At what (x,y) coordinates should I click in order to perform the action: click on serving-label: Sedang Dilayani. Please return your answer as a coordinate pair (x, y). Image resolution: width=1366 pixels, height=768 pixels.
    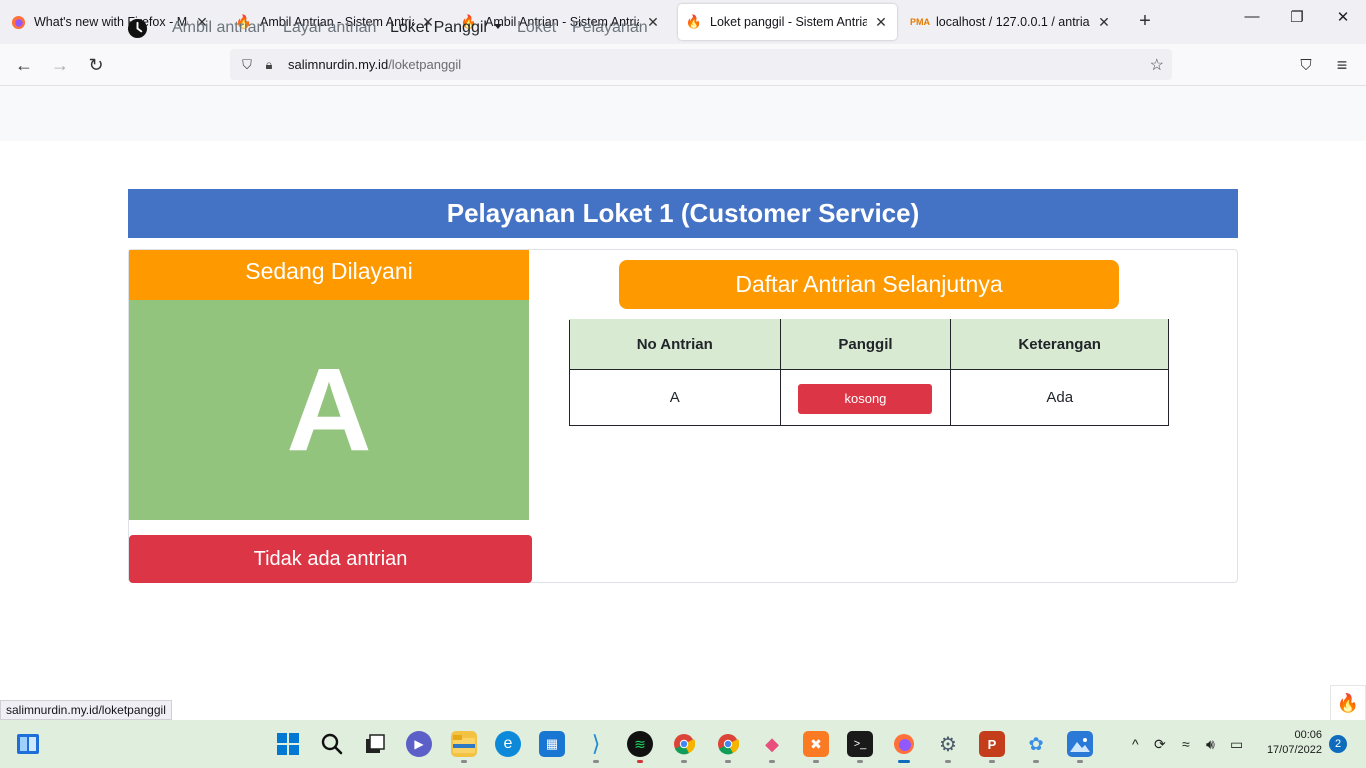
    Looking at the image, I should click on (329, 275).